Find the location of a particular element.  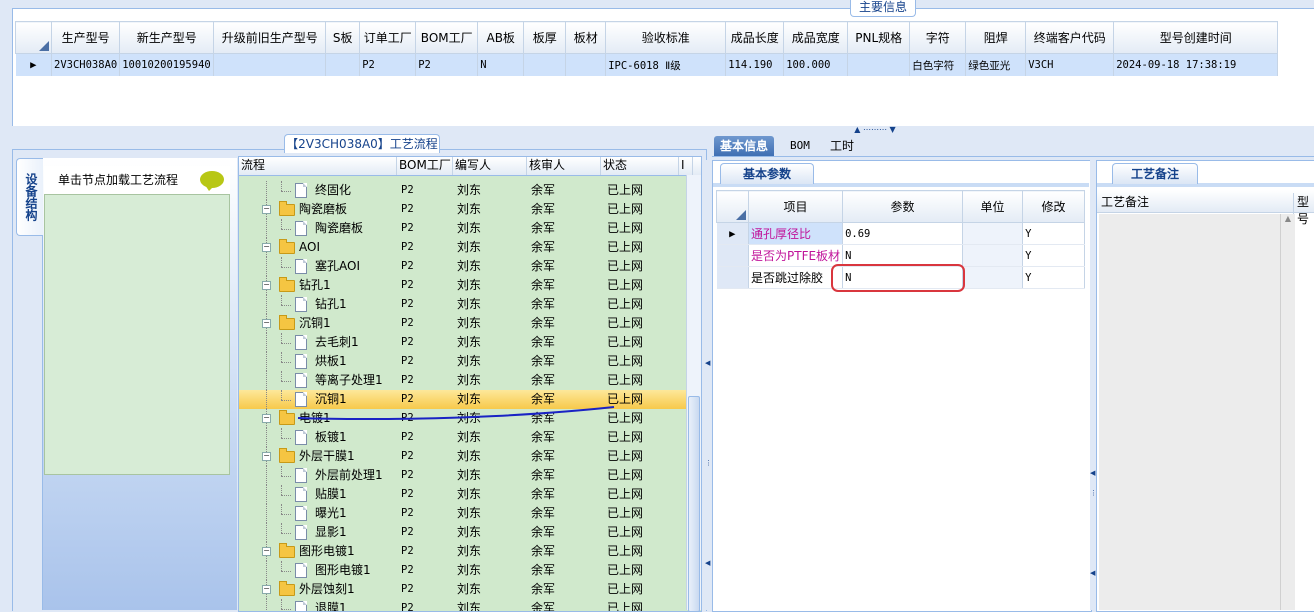

params-column-header: 单位 is located at coordinates (993, 206).